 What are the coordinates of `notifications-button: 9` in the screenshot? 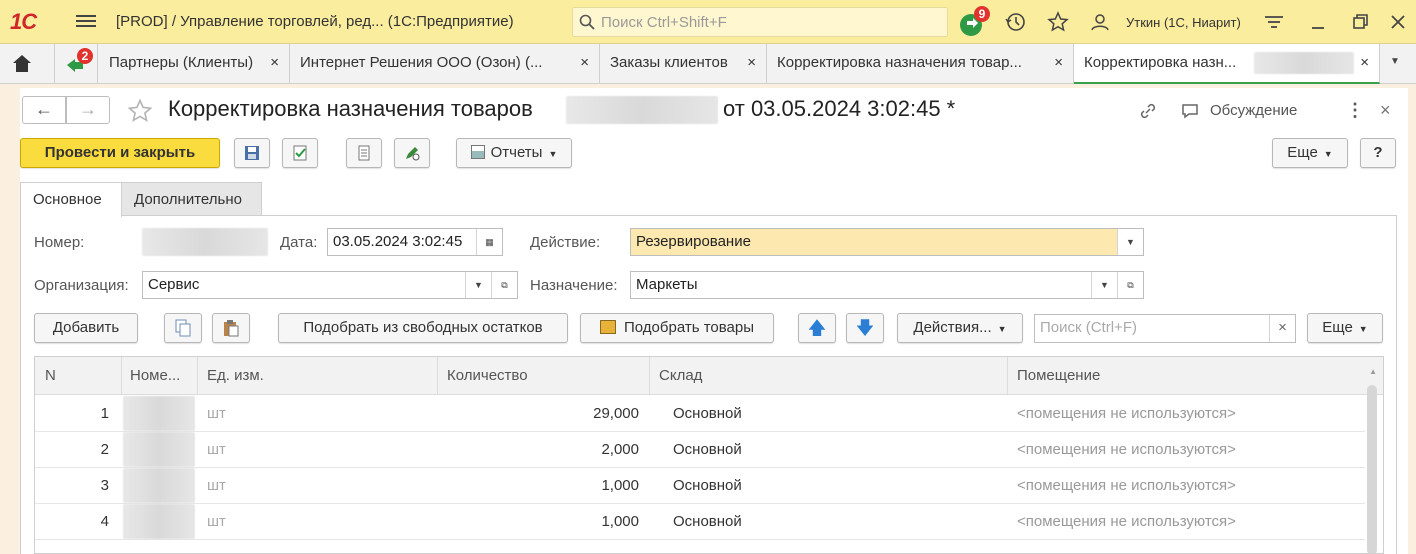 It's located at (974, 22).